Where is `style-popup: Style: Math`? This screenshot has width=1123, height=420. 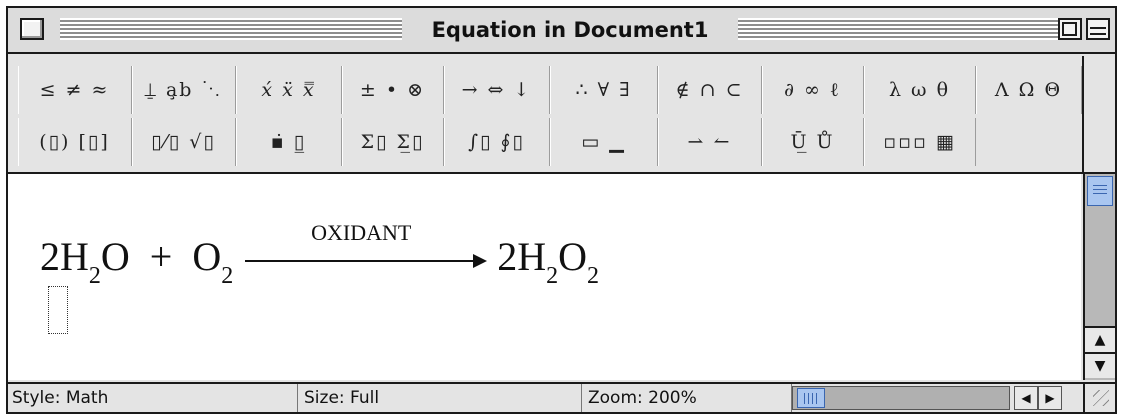 style-popup: Style: Math is located at coordinates (153, 398).